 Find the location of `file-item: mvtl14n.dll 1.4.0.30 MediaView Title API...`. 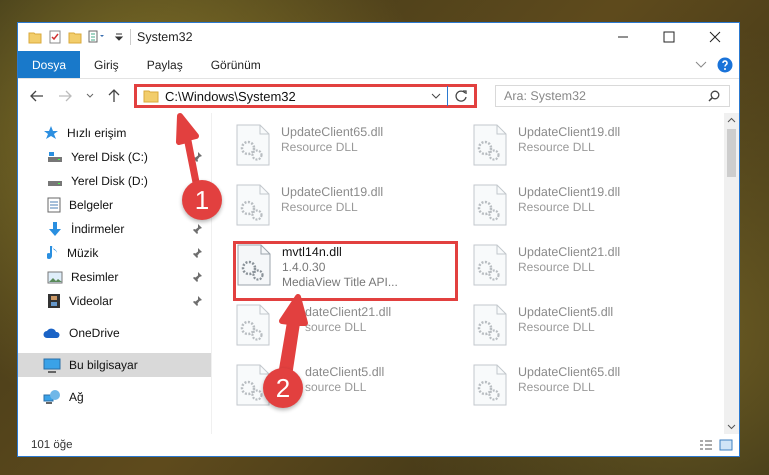

file-item: mvtl14n.dll 1.4.0.30 MediaView Title API... is located at coordinates (345, 271).